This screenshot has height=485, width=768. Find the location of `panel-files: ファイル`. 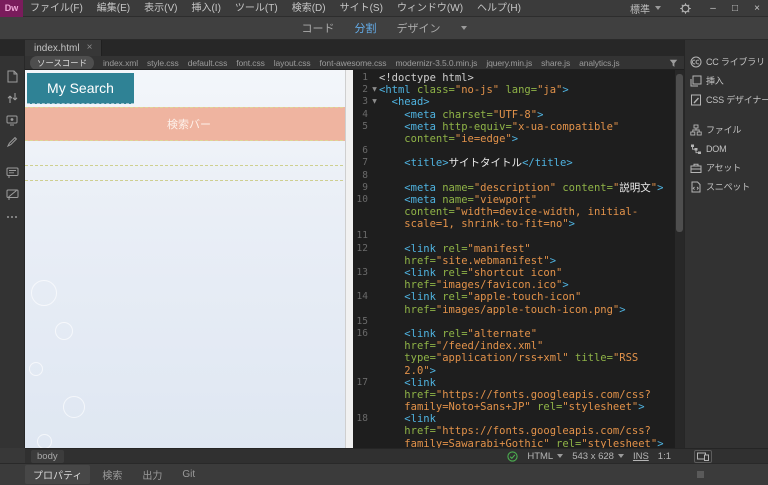

panel-files: ファイル is located at coordinates (726, 129).